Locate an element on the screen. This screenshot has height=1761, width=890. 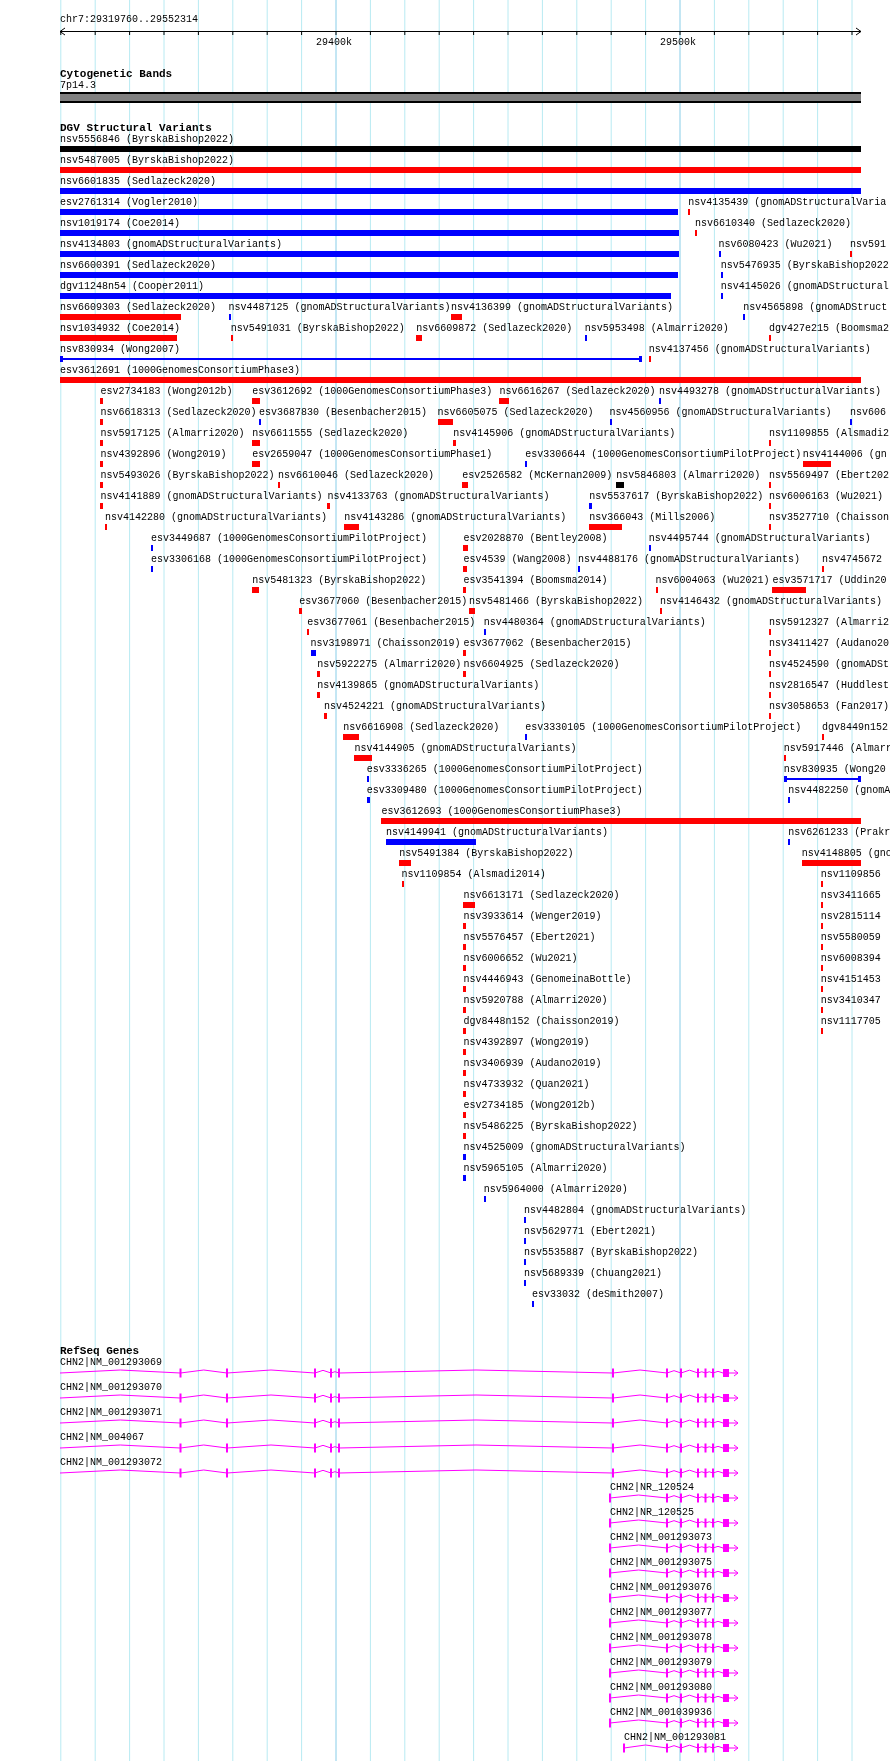
variant-label: nsv4141889 (gnomADStructuralVariants) is located at coordinates (211, 496).